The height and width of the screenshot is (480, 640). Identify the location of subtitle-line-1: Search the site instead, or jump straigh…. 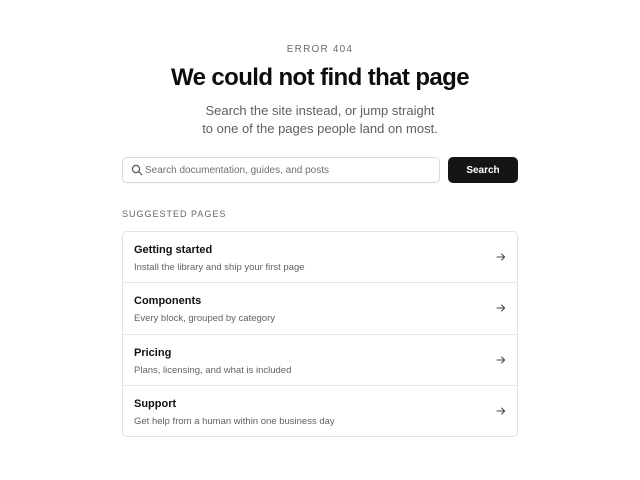
(320, 110).